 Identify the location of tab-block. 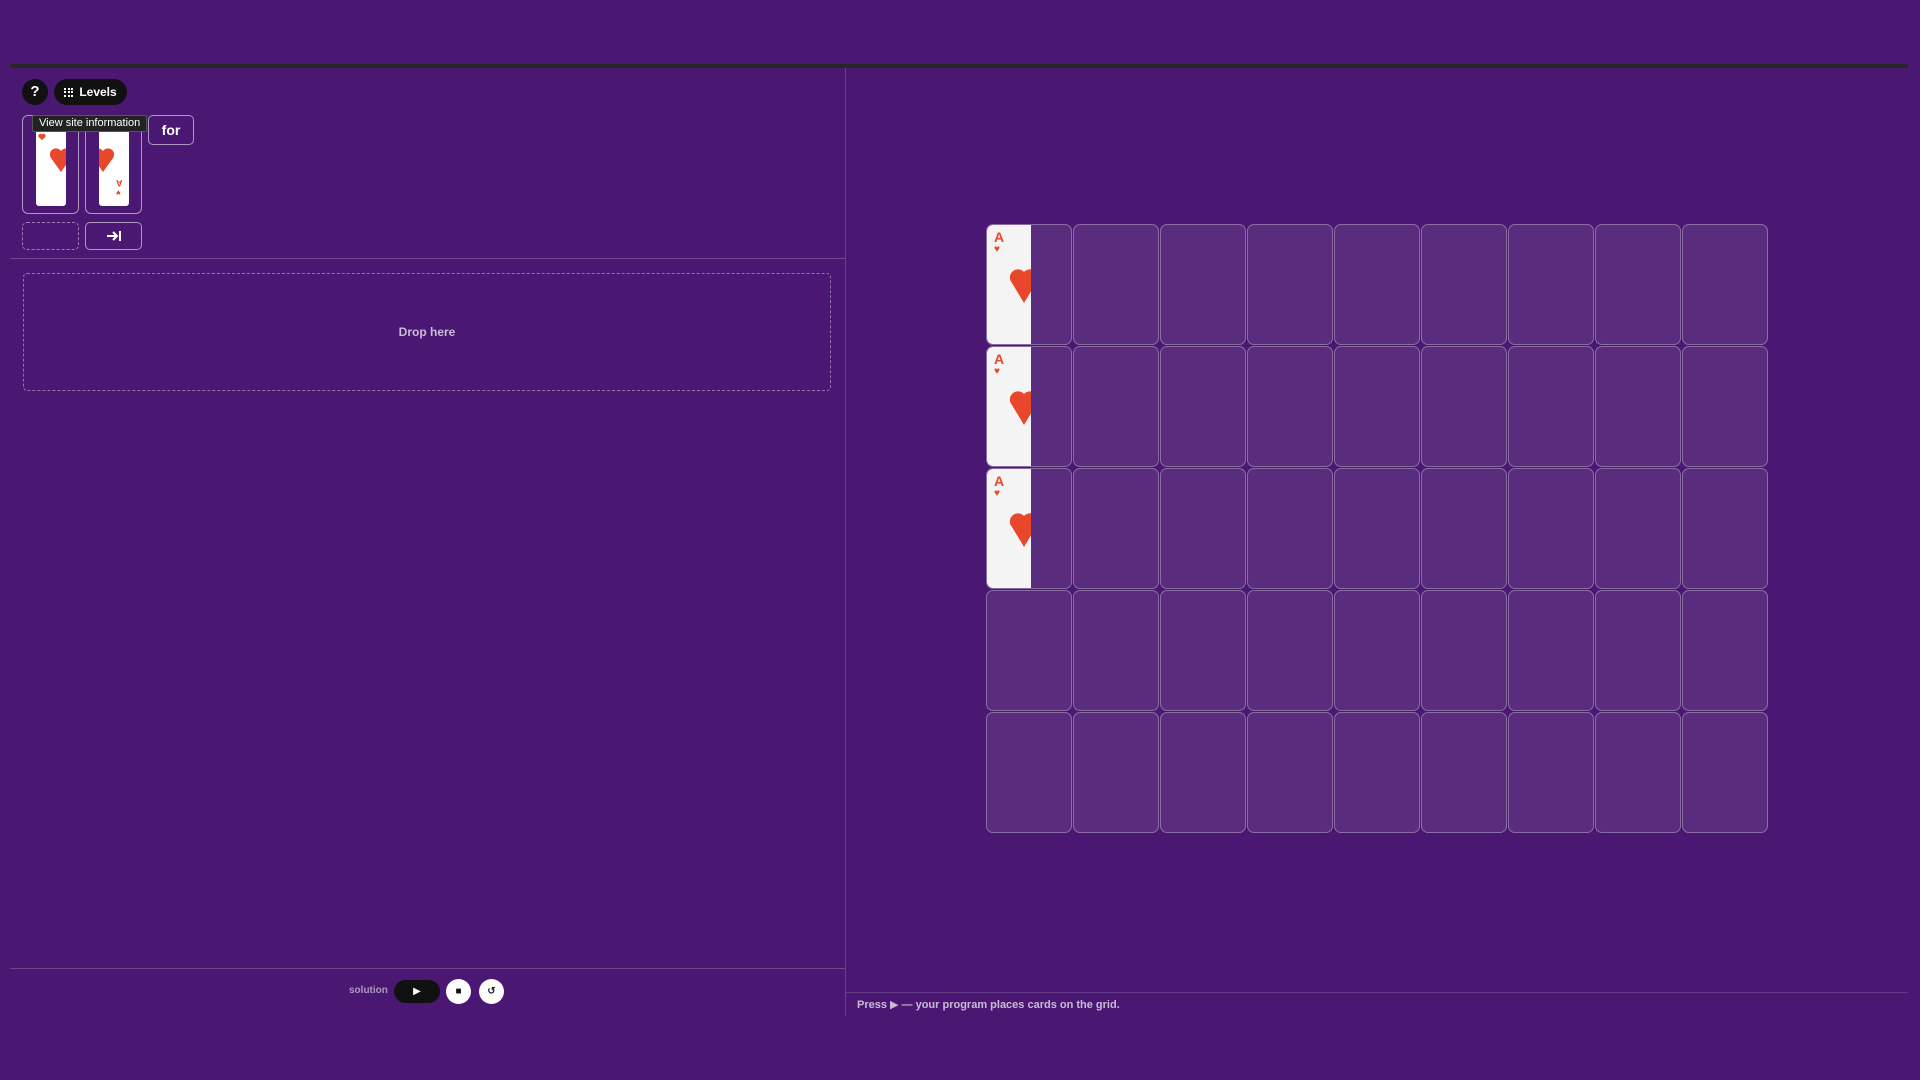
(113, 236).